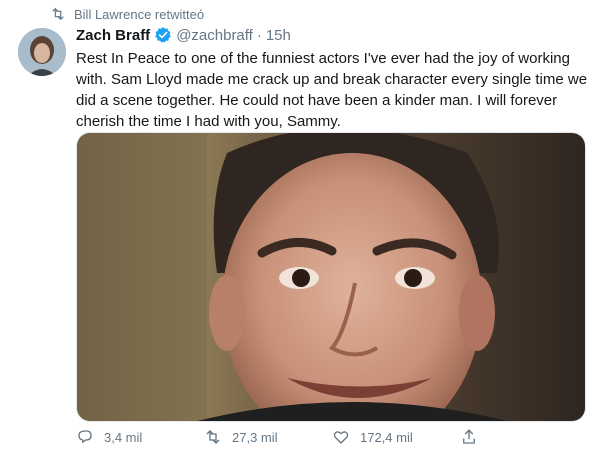 The image size is (602, 460). I want to click on like-button: 172,4 mil, so click(396, 437).